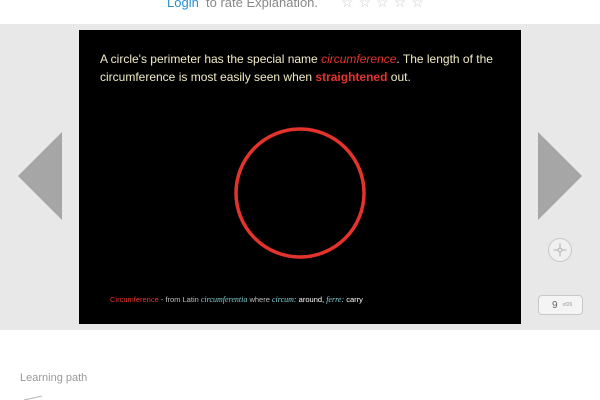  I want to click on etym-ferre: ferre:, so click(335, 299).